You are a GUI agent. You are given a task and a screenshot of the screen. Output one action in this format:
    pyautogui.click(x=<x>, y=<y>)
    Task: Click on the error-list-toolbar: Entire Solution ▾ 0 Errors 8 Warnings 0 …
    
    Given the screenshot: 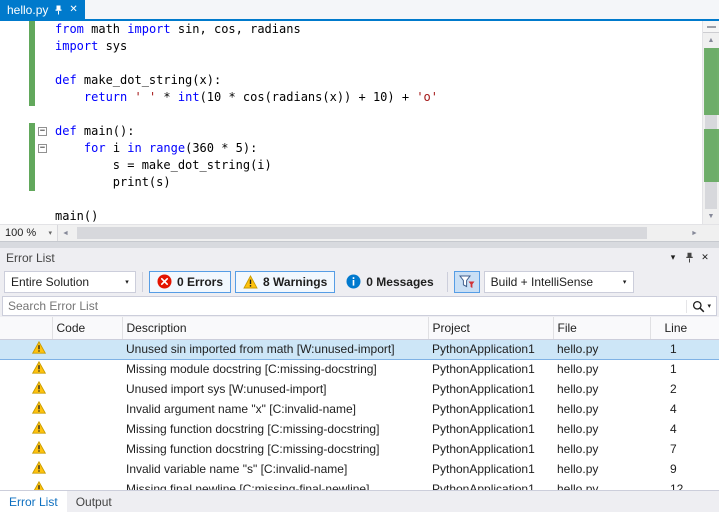 What is the action you would take?
    pyautogui.click(x=359, y=281)
    